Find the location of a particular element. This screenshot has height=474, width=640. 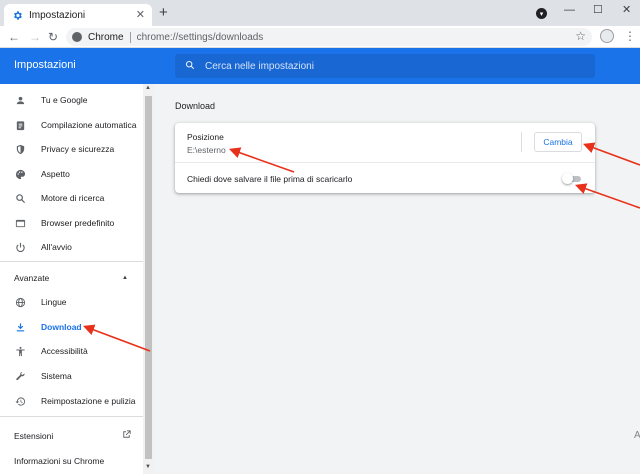

sidebar-item-search-engine: Motore di ricerca is located at coordinates (71, 198).